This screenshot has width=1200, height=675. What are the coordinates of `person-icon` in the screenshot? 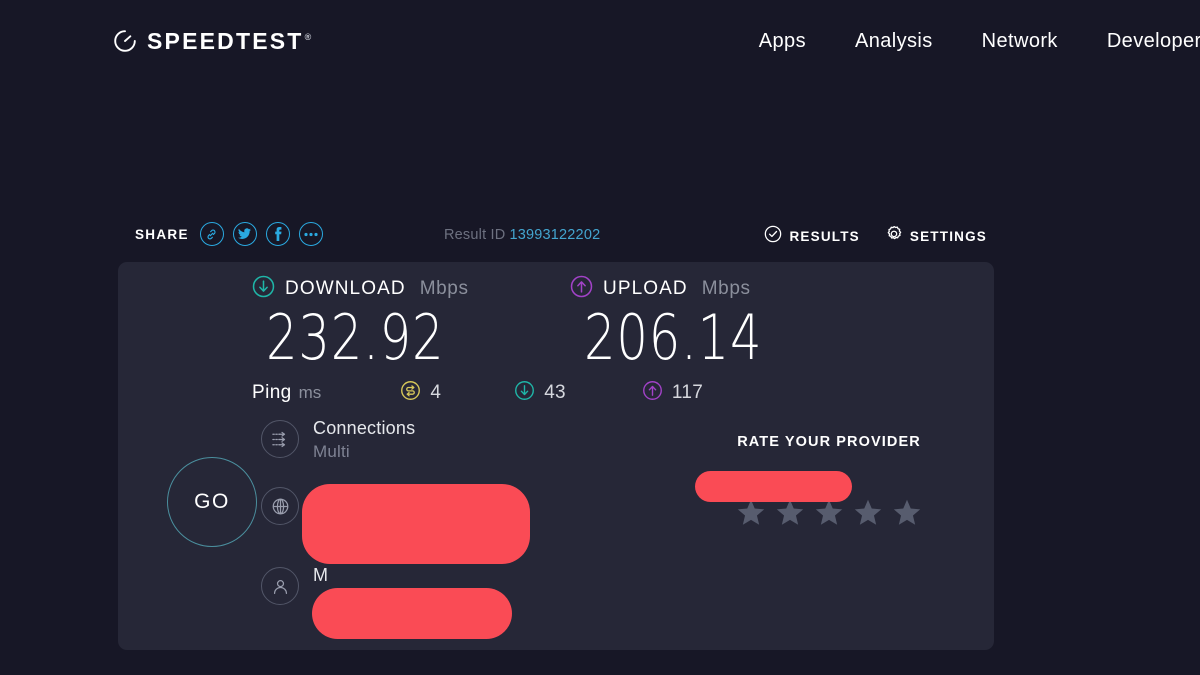 It's located at (280, 586).